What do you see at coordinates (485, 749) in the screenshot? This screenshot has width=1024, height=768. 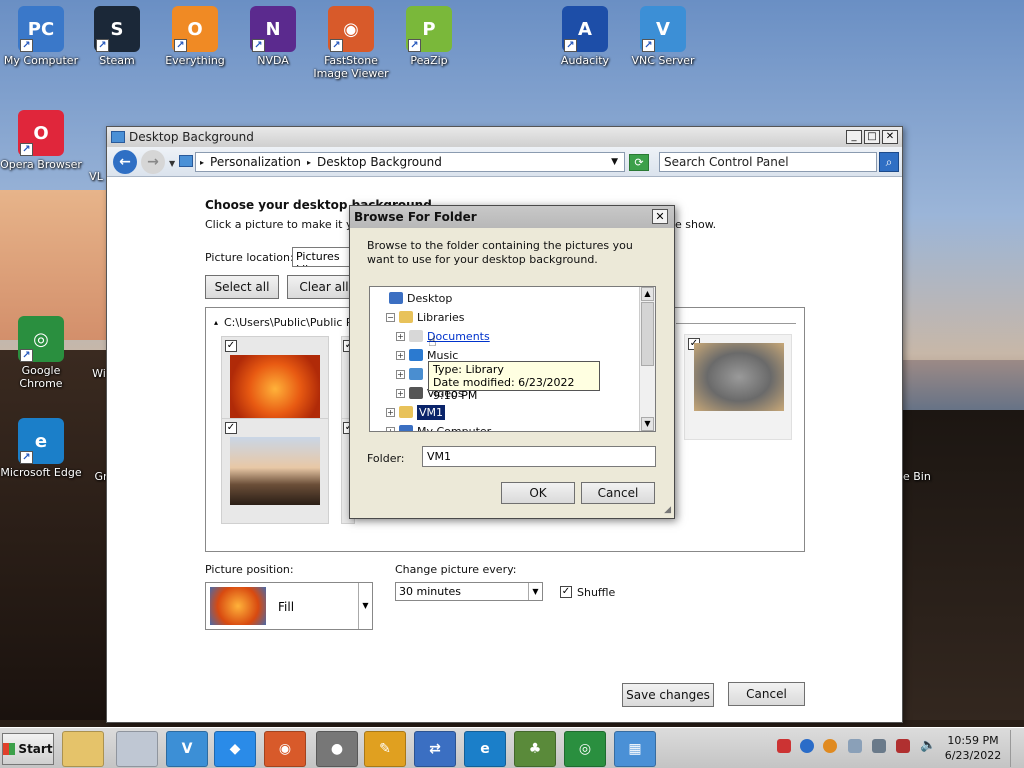 I see `edge-taskbar-icon: e` at bounding box center [485, 749].